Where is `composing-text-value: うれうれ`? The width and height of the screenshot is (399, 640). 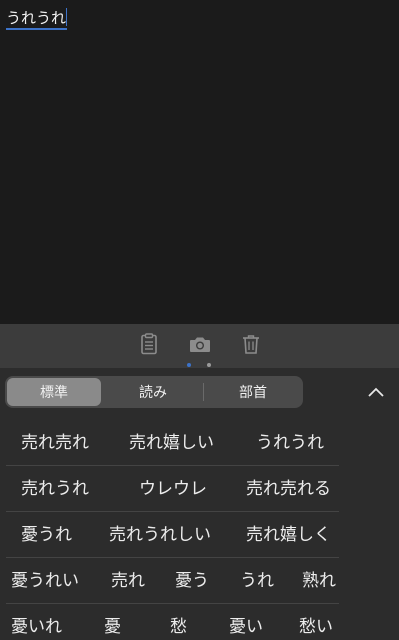
composing-text-value: うれうれ is located at coordinates (36, 18).